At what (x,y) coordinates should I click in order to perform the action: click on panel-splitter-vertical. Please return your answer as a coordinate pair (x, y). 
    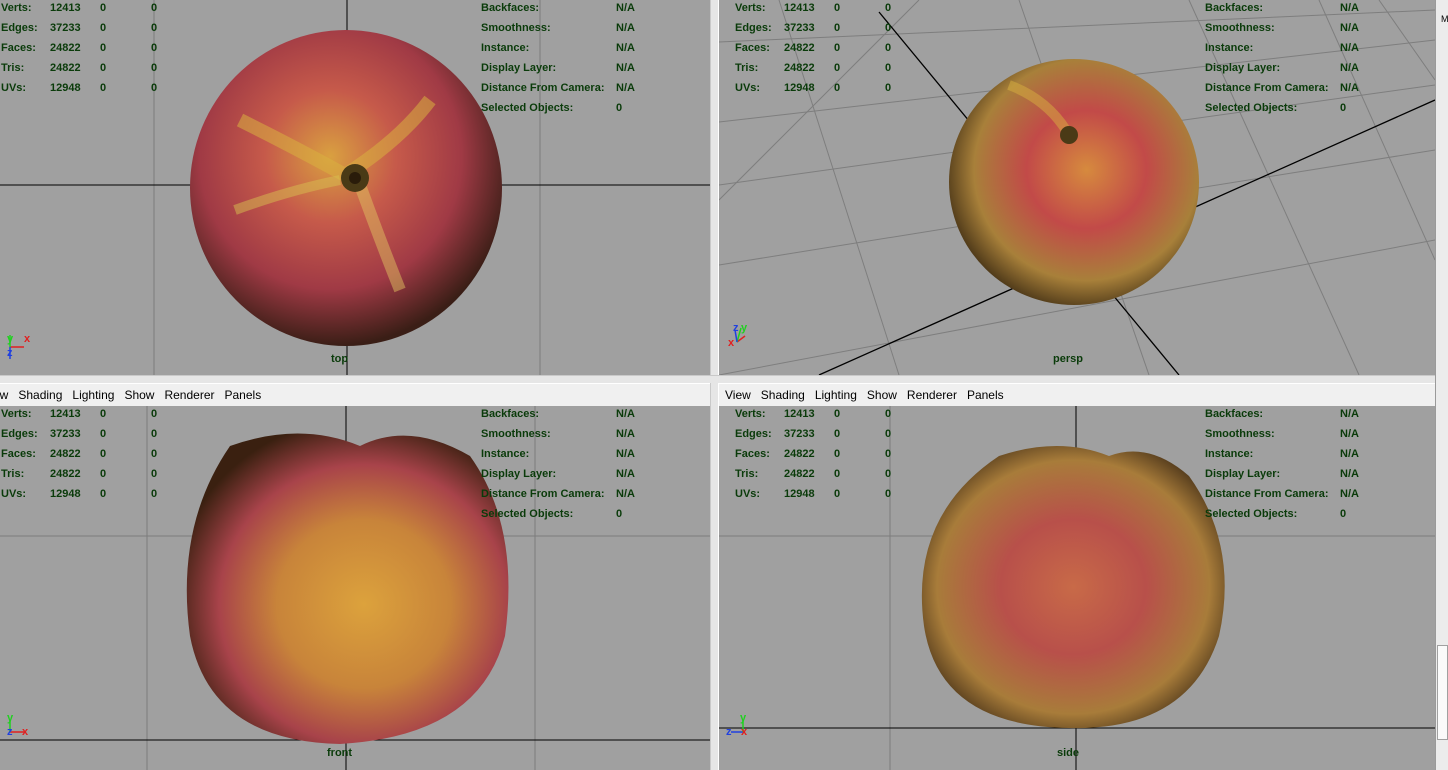
    Looking at the image, I should click on (714, 385).